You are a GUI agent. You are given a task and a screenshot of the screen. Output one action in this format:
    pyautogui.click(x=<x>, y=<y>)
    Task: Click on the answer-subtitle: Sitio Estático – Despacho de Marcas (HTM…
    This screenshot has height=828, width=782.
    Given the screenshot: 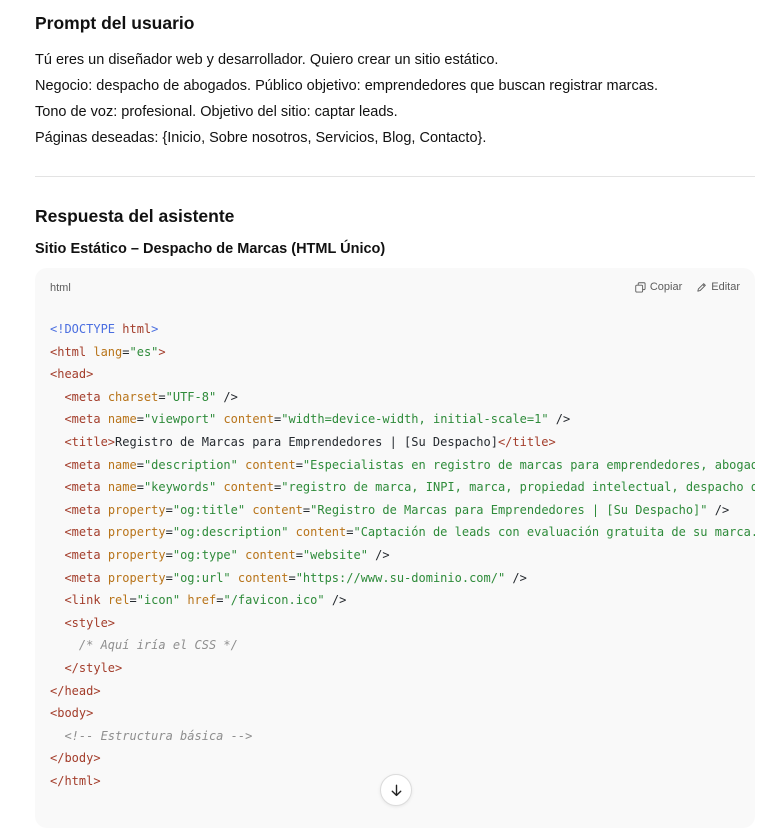 What is the action you would take?
    pyautogui.click(x=210, y=249)
    